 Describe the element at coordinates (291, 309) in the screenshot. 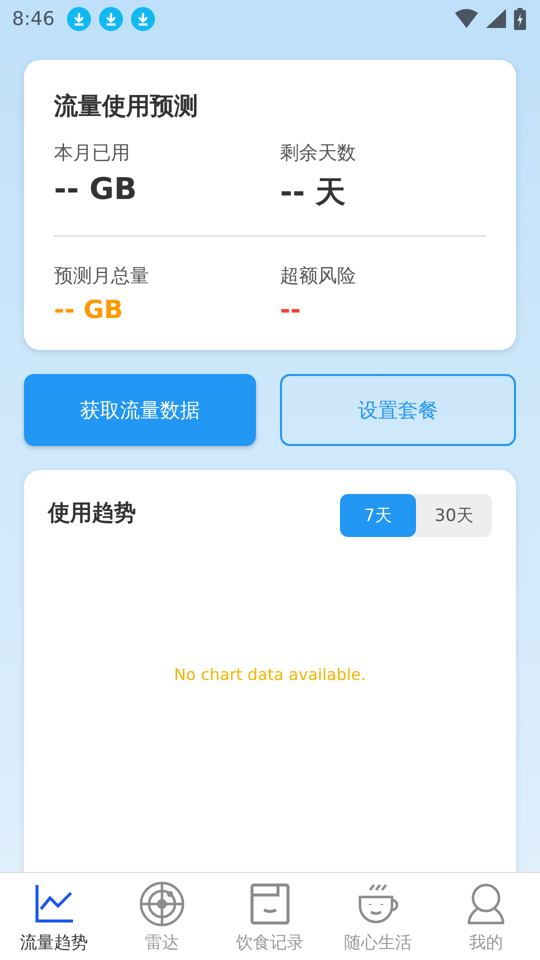

I see `stat-value: --` at that location.